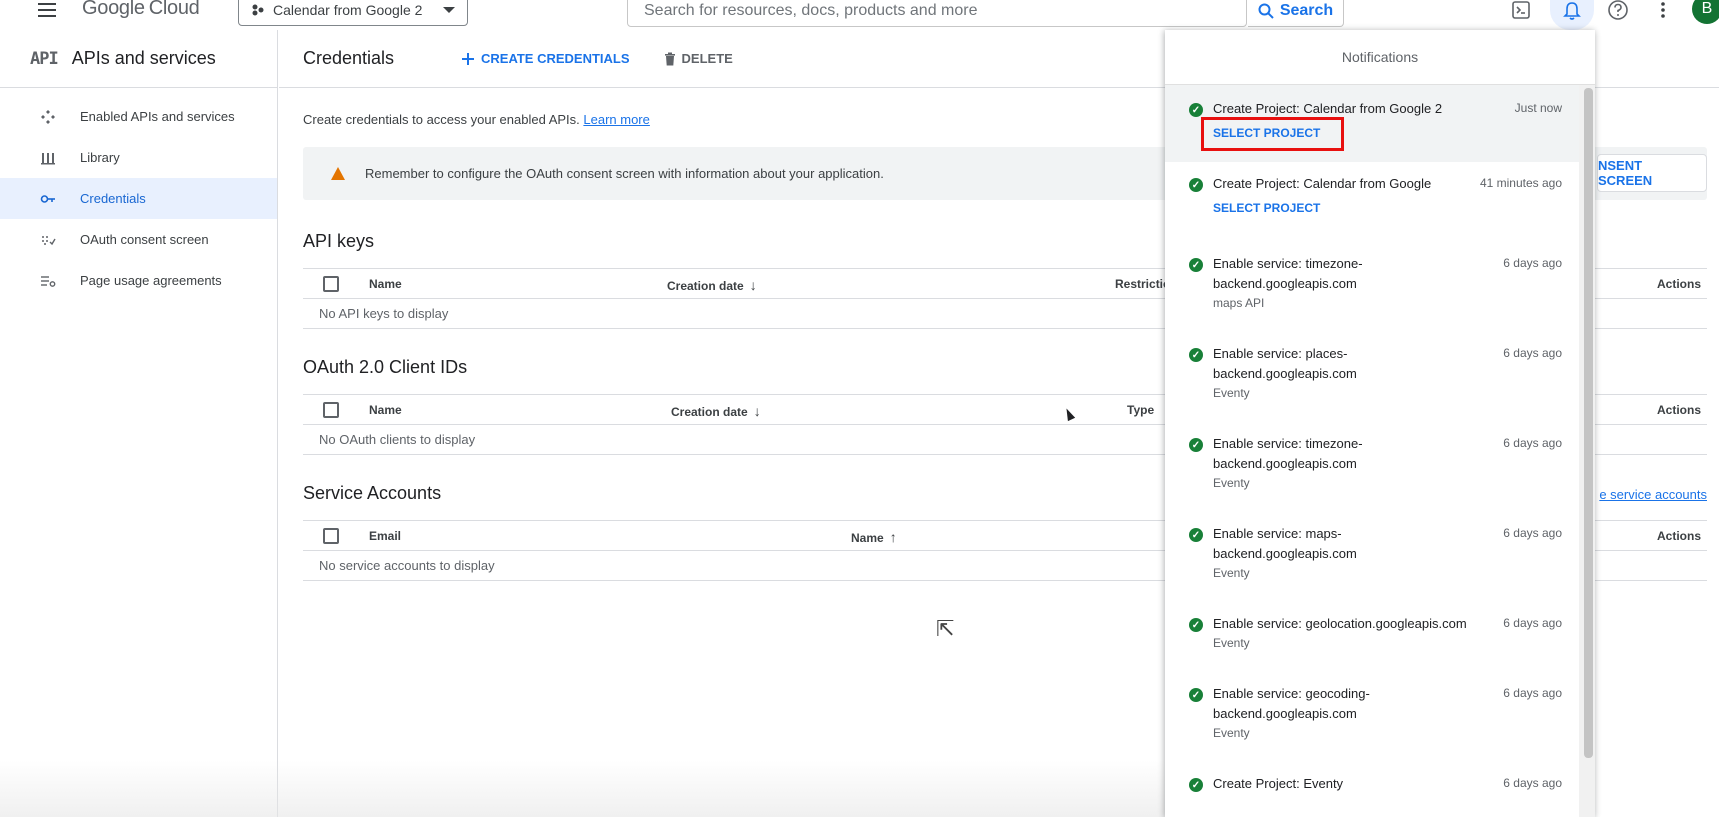 The height and width of the screenshot is (817, 1719). What do you see at coordinates (339, 241) in the screenshot?
I see `api-keys-title: API keys` at bounding box center [339, 241].